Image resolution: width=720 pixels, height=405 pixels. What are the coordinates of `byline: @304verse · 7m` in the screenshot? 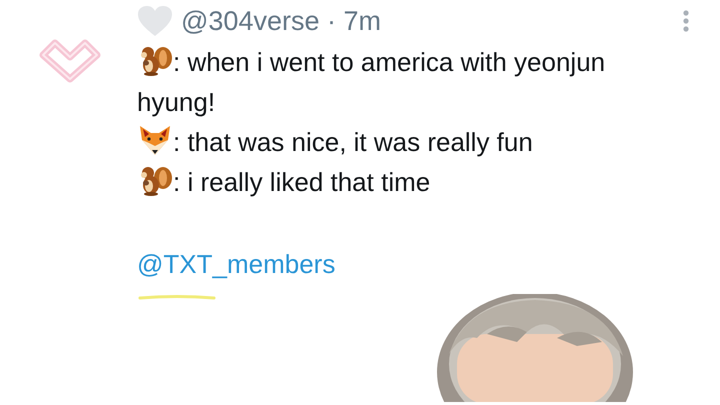 It's located at (281, 21).